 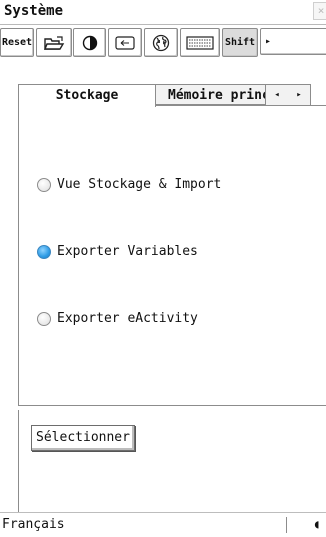 I want to click on tab-memoire-principale: Mémoire princi, so click(x=210, y=94).